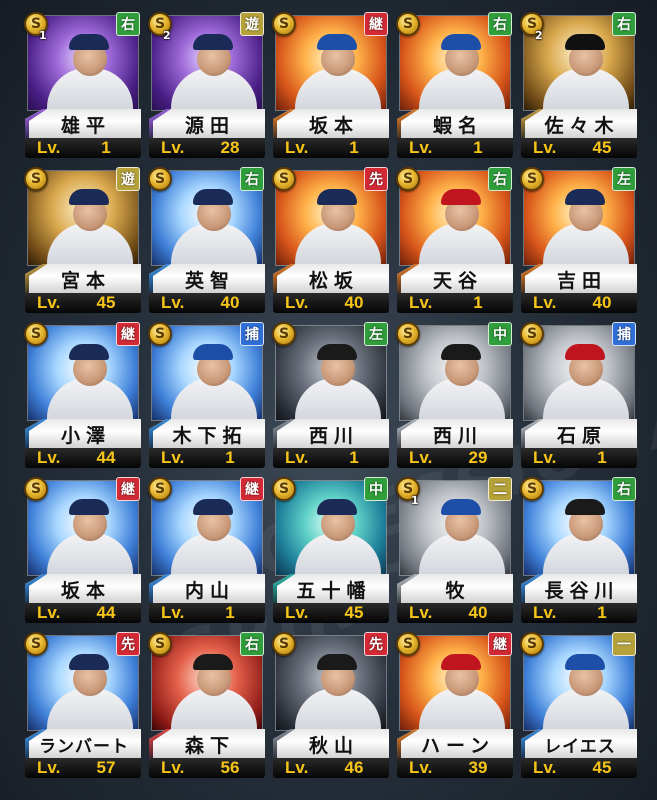 The height and width of the screenshot is (800, 657). Describe the element at coordinates (331, 768) in the screenshot. I see `level-bar: Lv. 46` at that location.